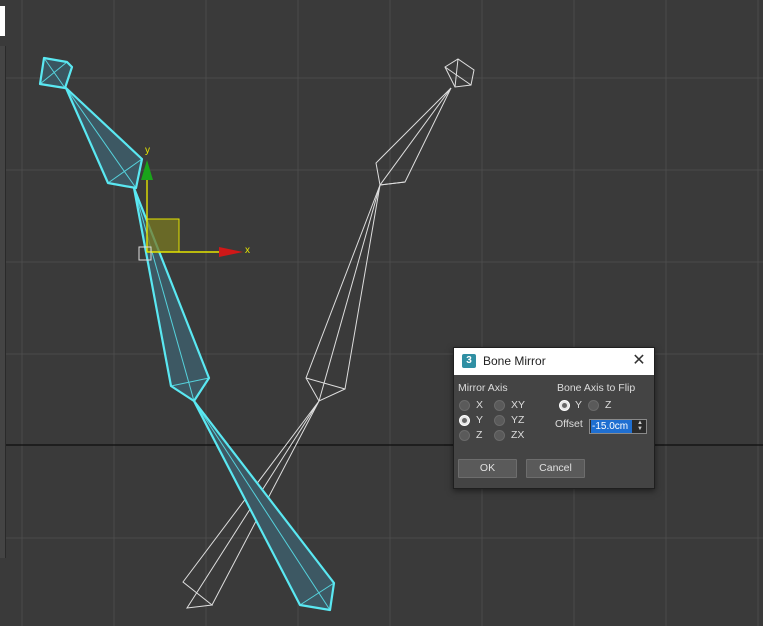 The height and width of the screenshot is (626, 763). What do you see at coordinates (555, 468) in the screenshot?
I see `cancel-button: Cancel` at bounding box center [555, 468].